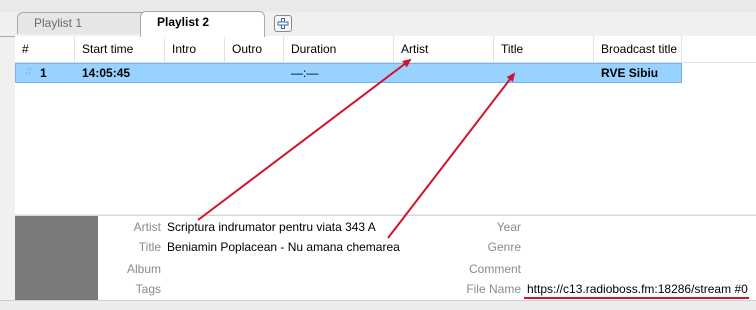 This screenshot has width=756, height=310. Describe the element at coordinates (195, 49) in the screenshot. I see `column-header-intro: Intro` at that location.